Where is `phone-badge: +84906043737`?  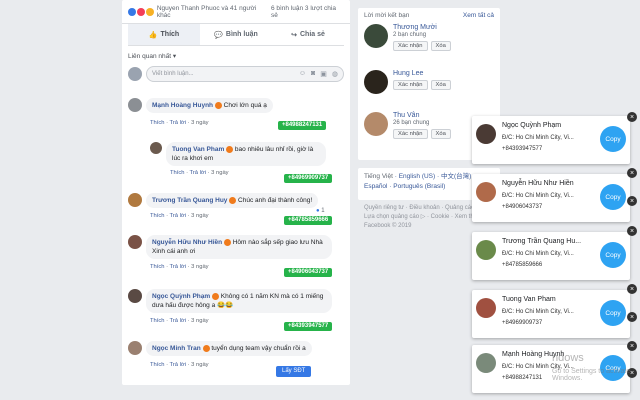
phone-badge: +84906043737 is located at coordinates (308, 272).